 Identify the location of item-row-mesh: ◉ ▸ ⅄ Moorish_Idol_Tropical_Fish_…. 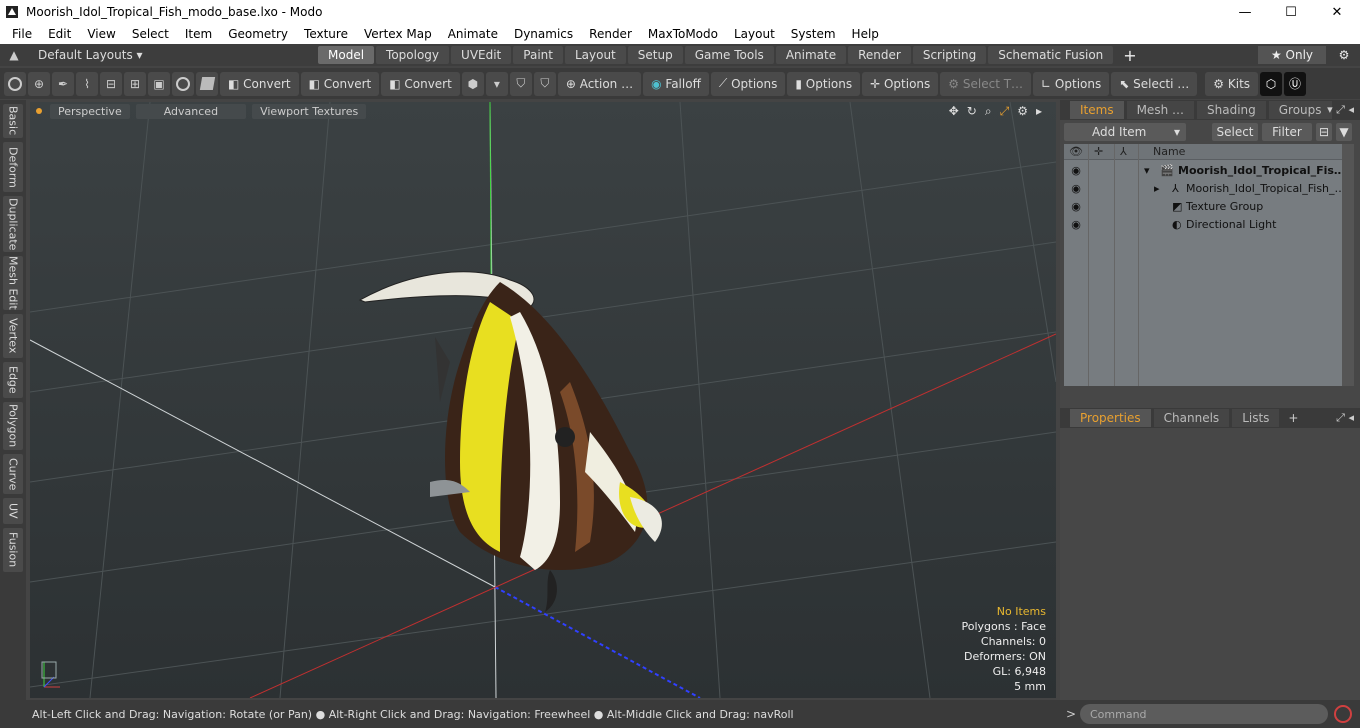
(1204, 188).